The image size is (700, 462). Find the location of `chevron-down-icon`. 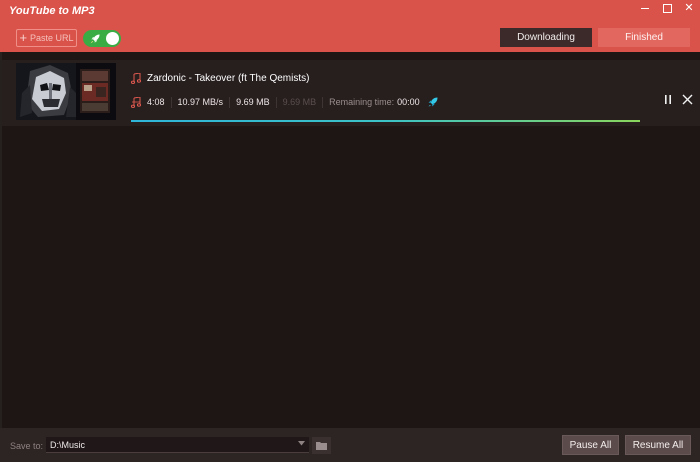

chevron-down-icon is located at coordinates (301, 443).